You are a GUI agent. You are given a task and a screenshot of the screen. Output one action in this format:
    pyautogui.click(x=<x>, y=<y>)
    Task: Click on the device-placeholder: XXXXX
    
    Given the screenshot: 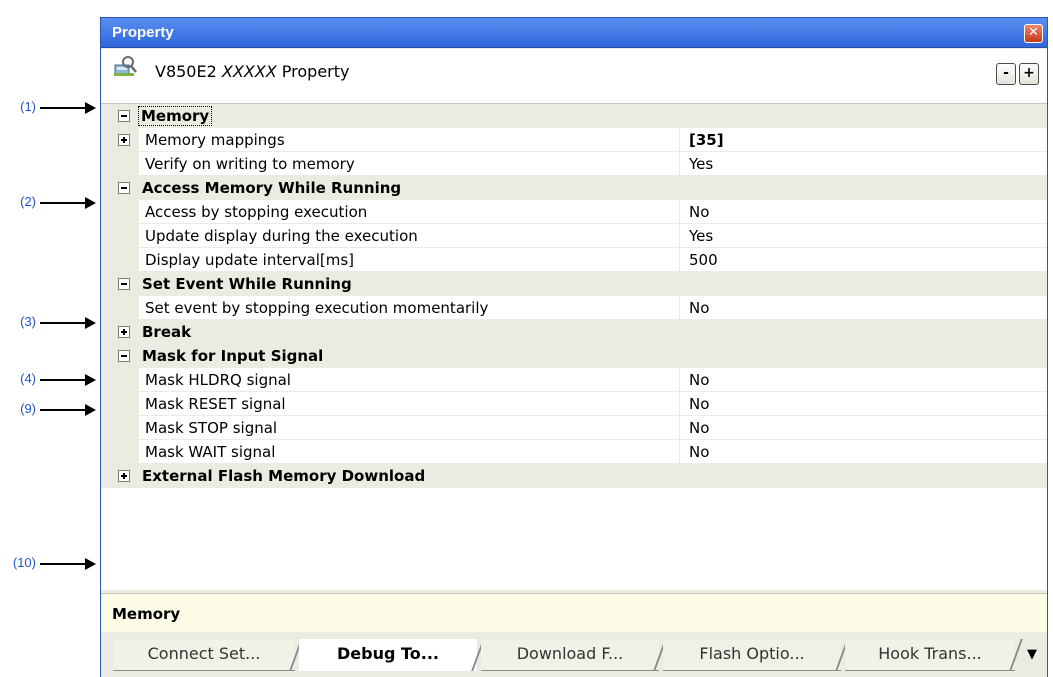 What is the action you would take?
    pyautogui.click(x=249, y=71)
    